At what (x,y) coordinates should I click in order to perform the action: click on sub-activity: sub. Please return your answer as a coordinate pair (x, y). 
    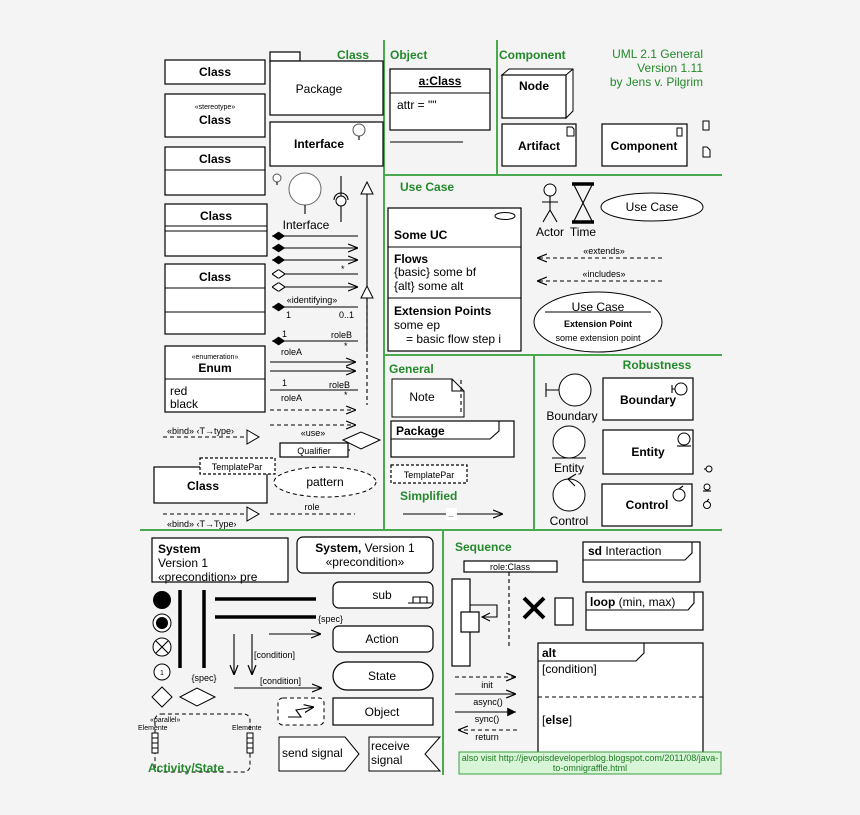
    Looking at the image, I should click on (383, 595).